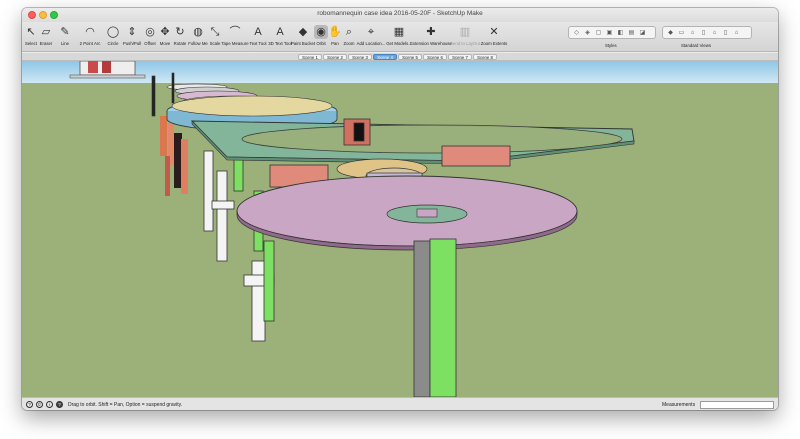 The image size is (800, 439). I want to click on pencil-icon: ✎, so click(65, 32).